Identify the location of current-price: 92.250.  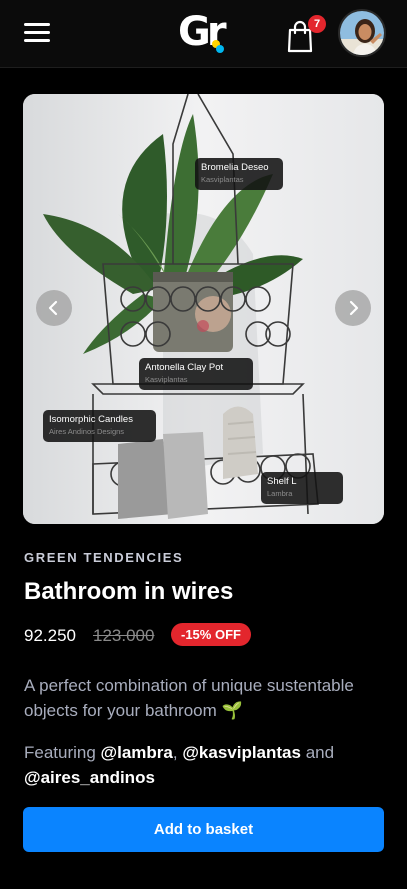
(50, 635).